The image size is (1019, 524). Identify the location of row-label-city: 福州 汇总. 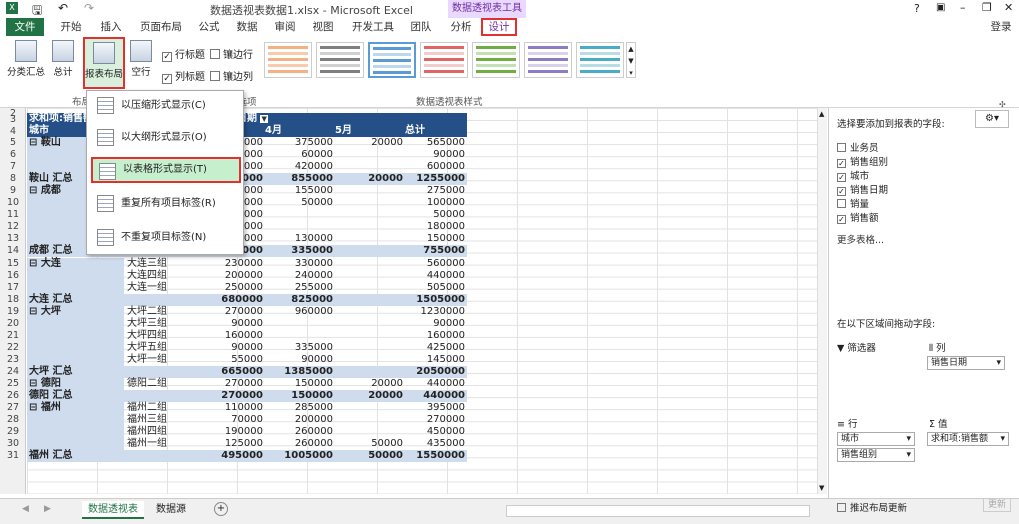
(50, 456).